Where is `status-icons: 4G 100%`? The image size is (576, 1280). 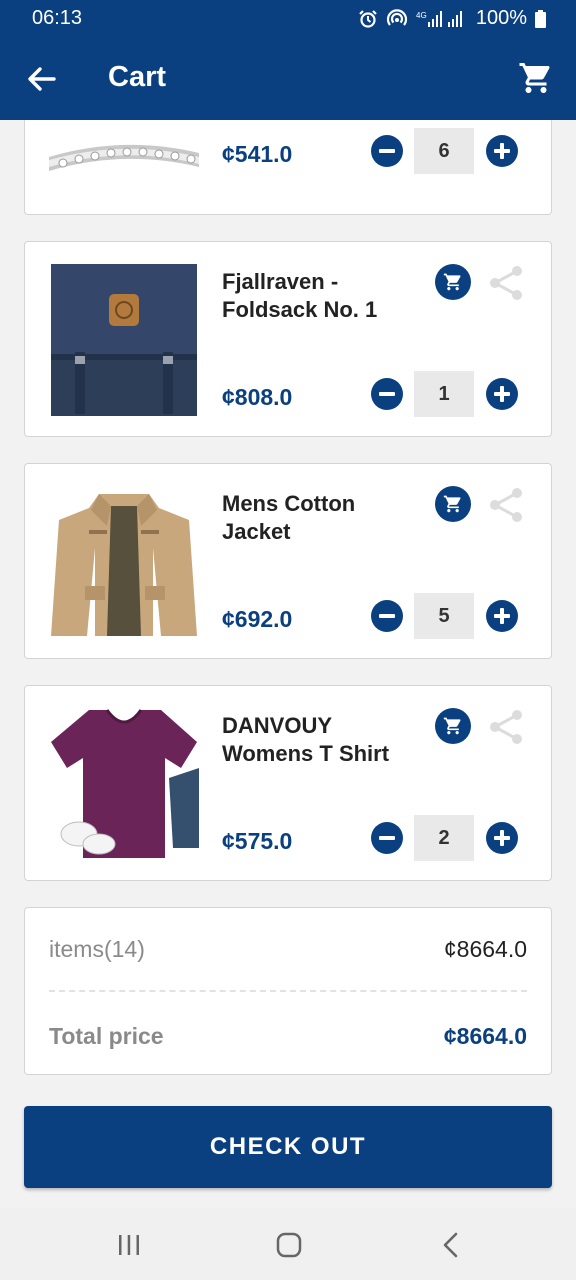
status-icons: 4G 100% is located at coordinates (452, 18).